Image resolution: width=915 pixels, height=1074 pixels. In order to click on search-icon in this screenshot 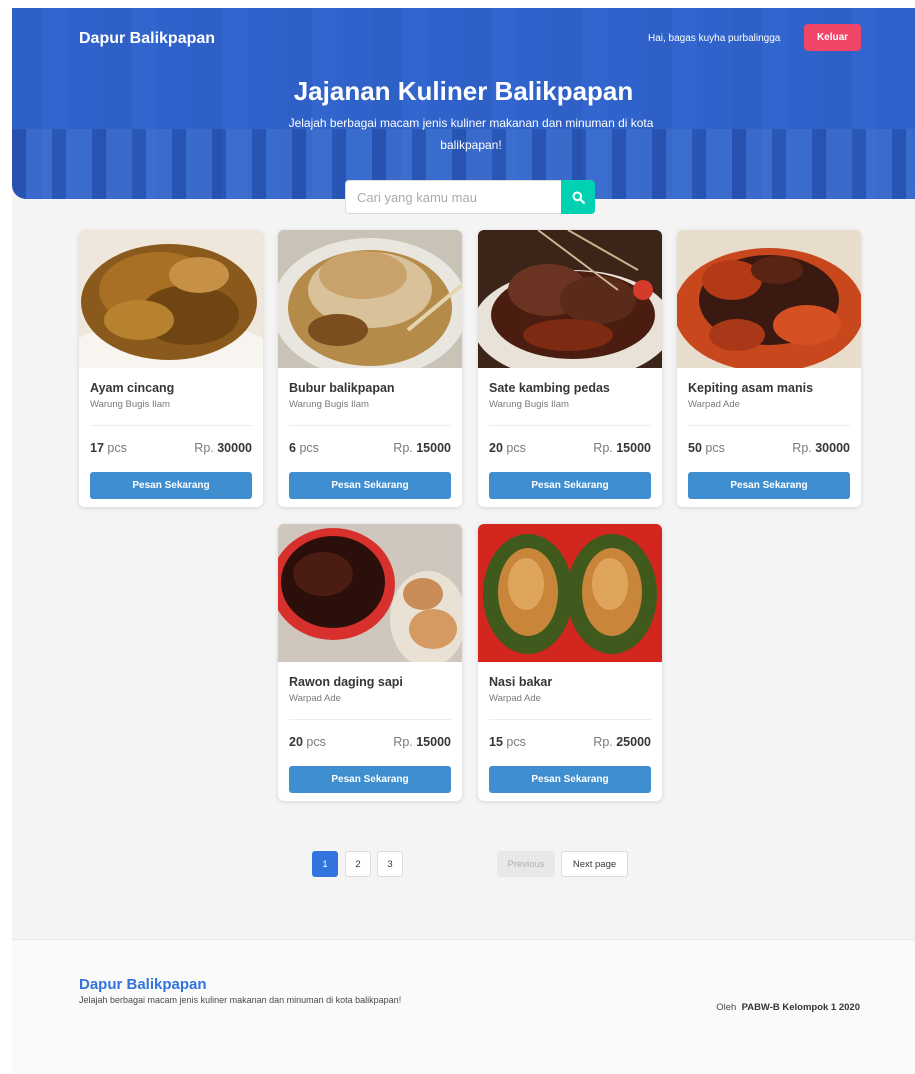, I will do `click(578, 197)`.